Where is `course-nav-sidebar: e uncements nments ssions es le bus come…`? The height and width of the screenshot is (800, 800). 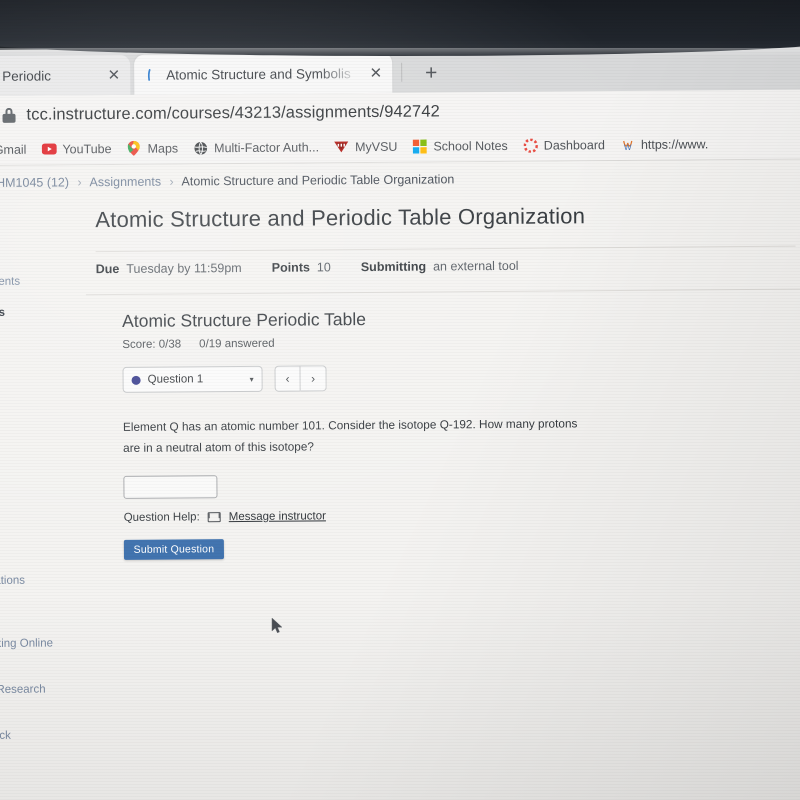
course-nav-sidebar: e uncements nments ssions es le bus come… is located at coordinates (50, 482).